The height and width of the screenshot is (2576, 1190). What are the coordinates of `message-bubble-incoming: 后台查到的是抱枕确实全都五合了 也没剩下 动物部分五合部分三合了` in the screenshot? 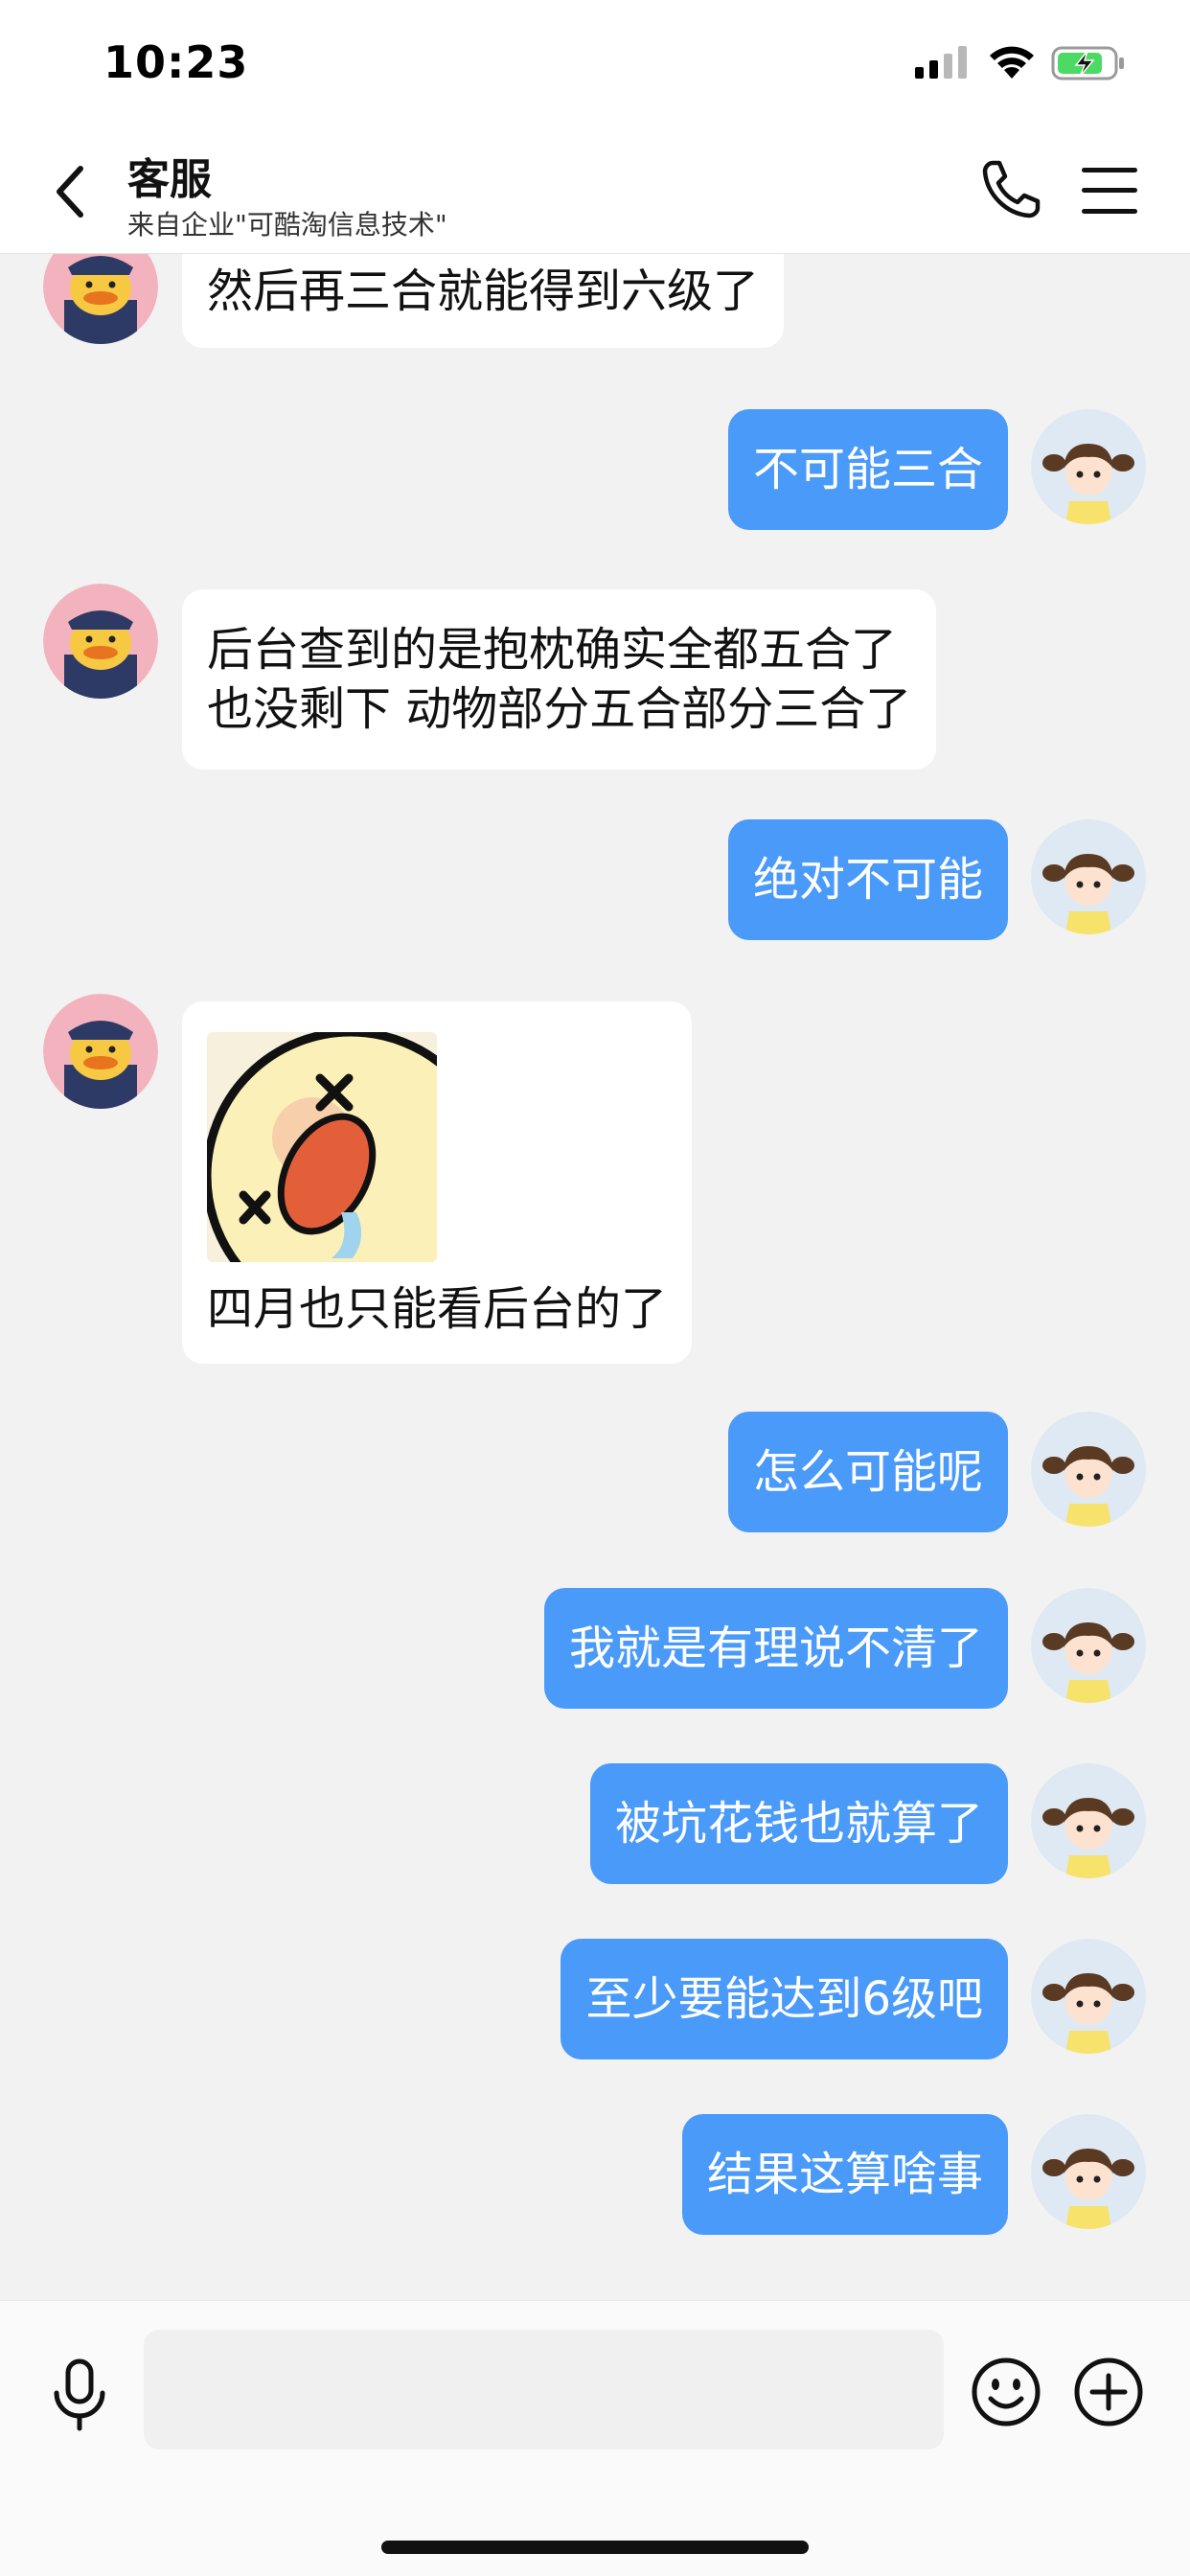 It's located at (559, 679).